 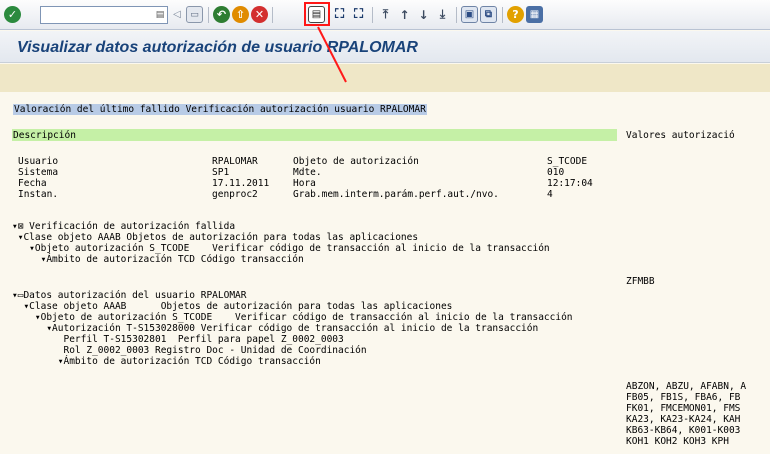 What do you see at coordinates (339, 14) in the screenshot?
I see `find-icon: ⛶` at bounding box center [339, 14].